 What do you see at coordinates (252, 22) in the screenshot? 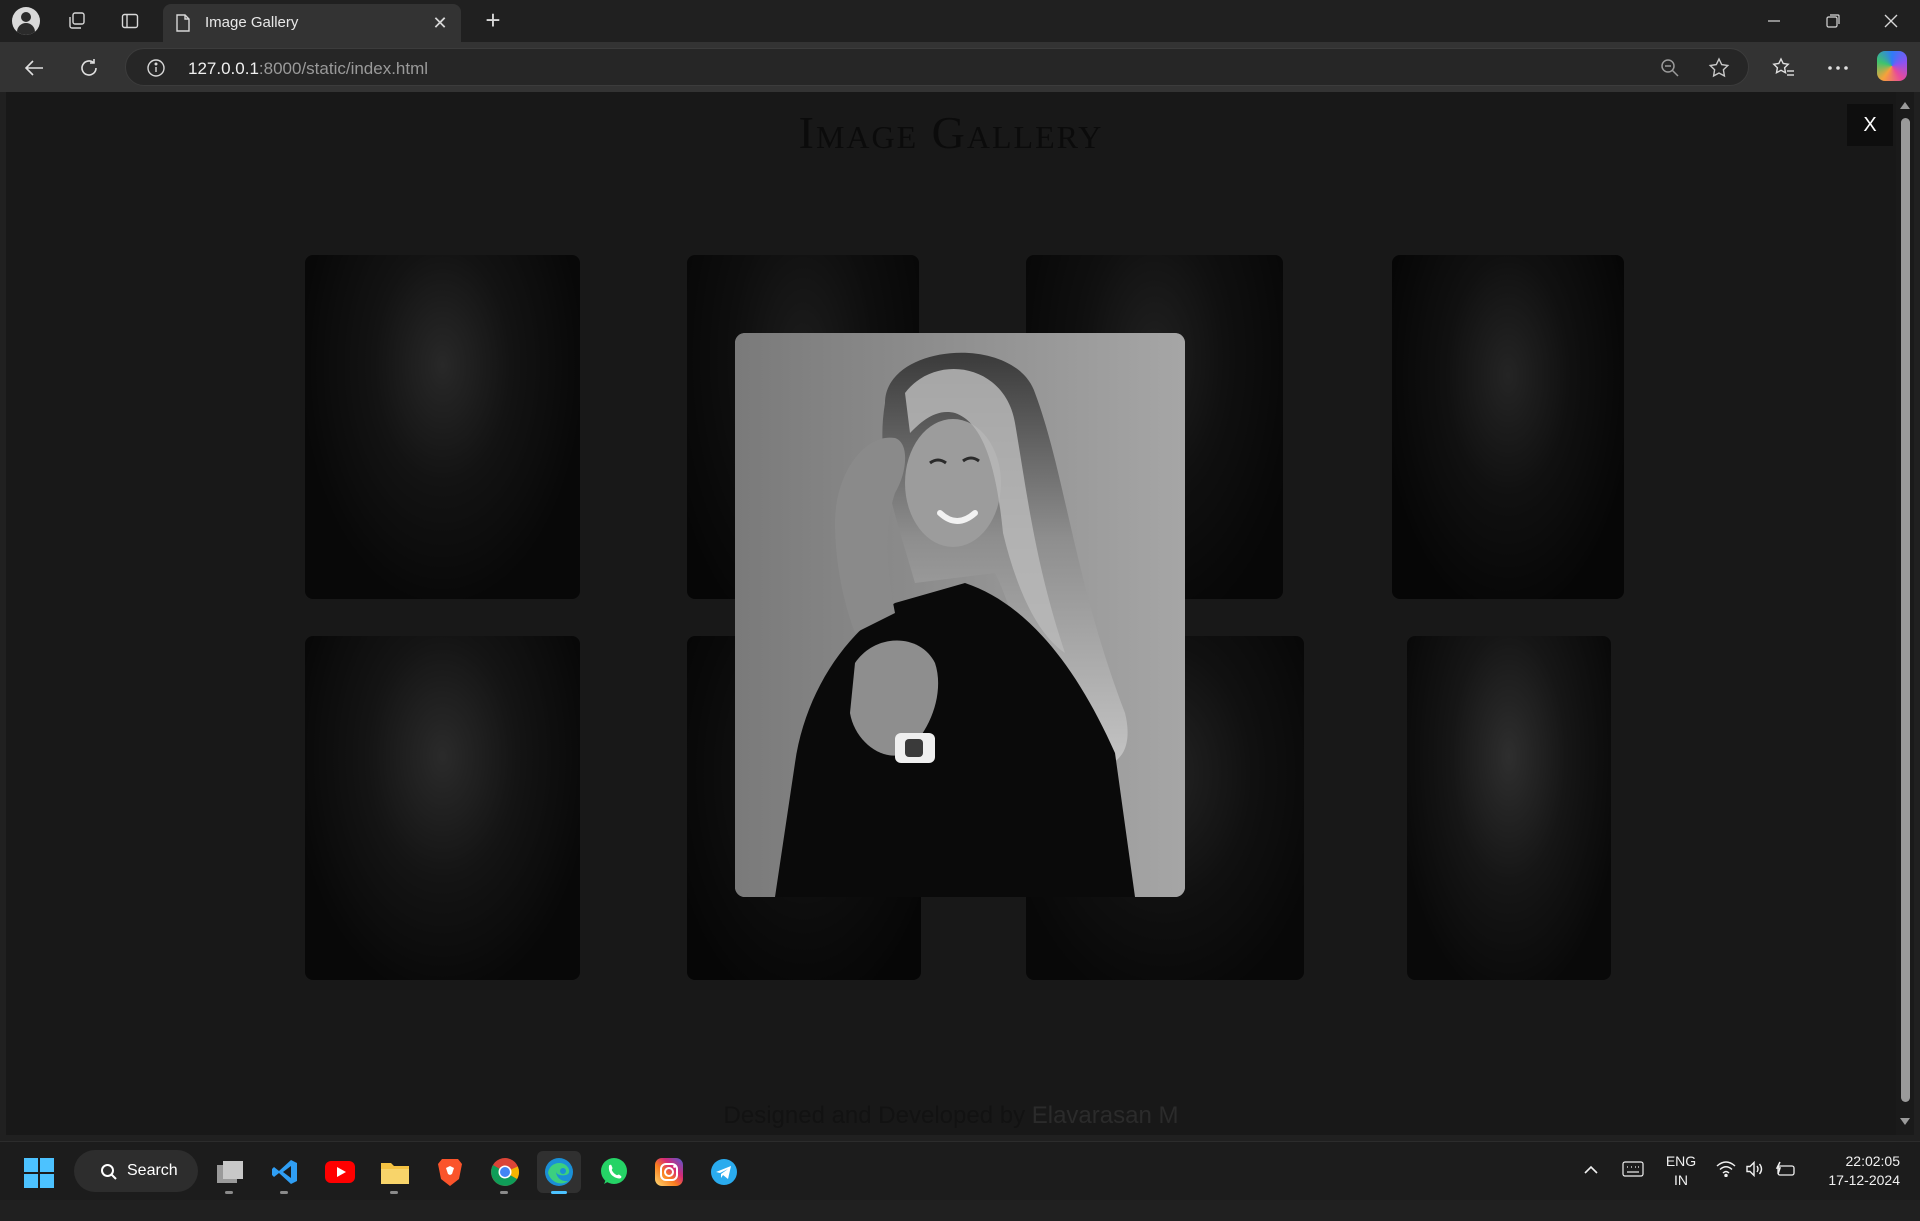
I see `tab-title: Image Gallery` at bounding box center [252, 22].